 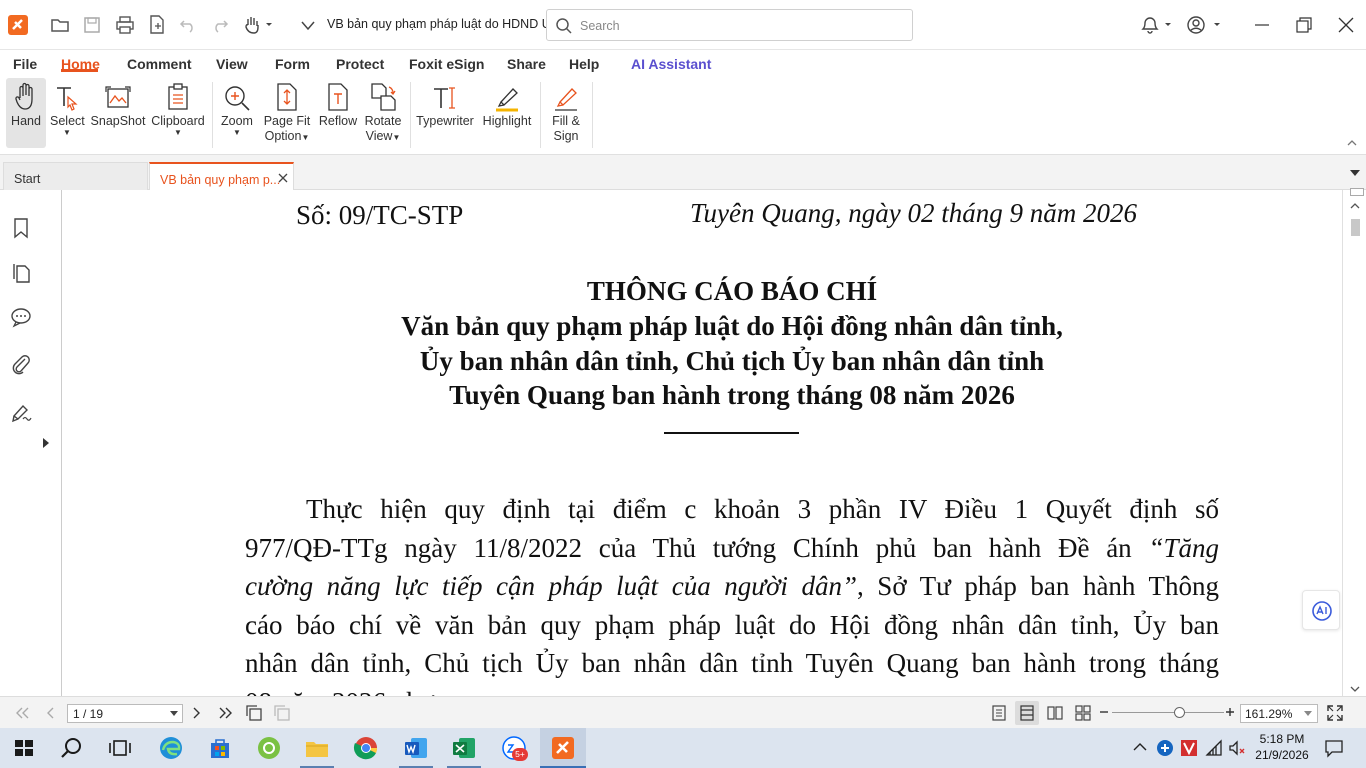 I want to click on customize-quick-access-icon, so click(x=308, y=25).